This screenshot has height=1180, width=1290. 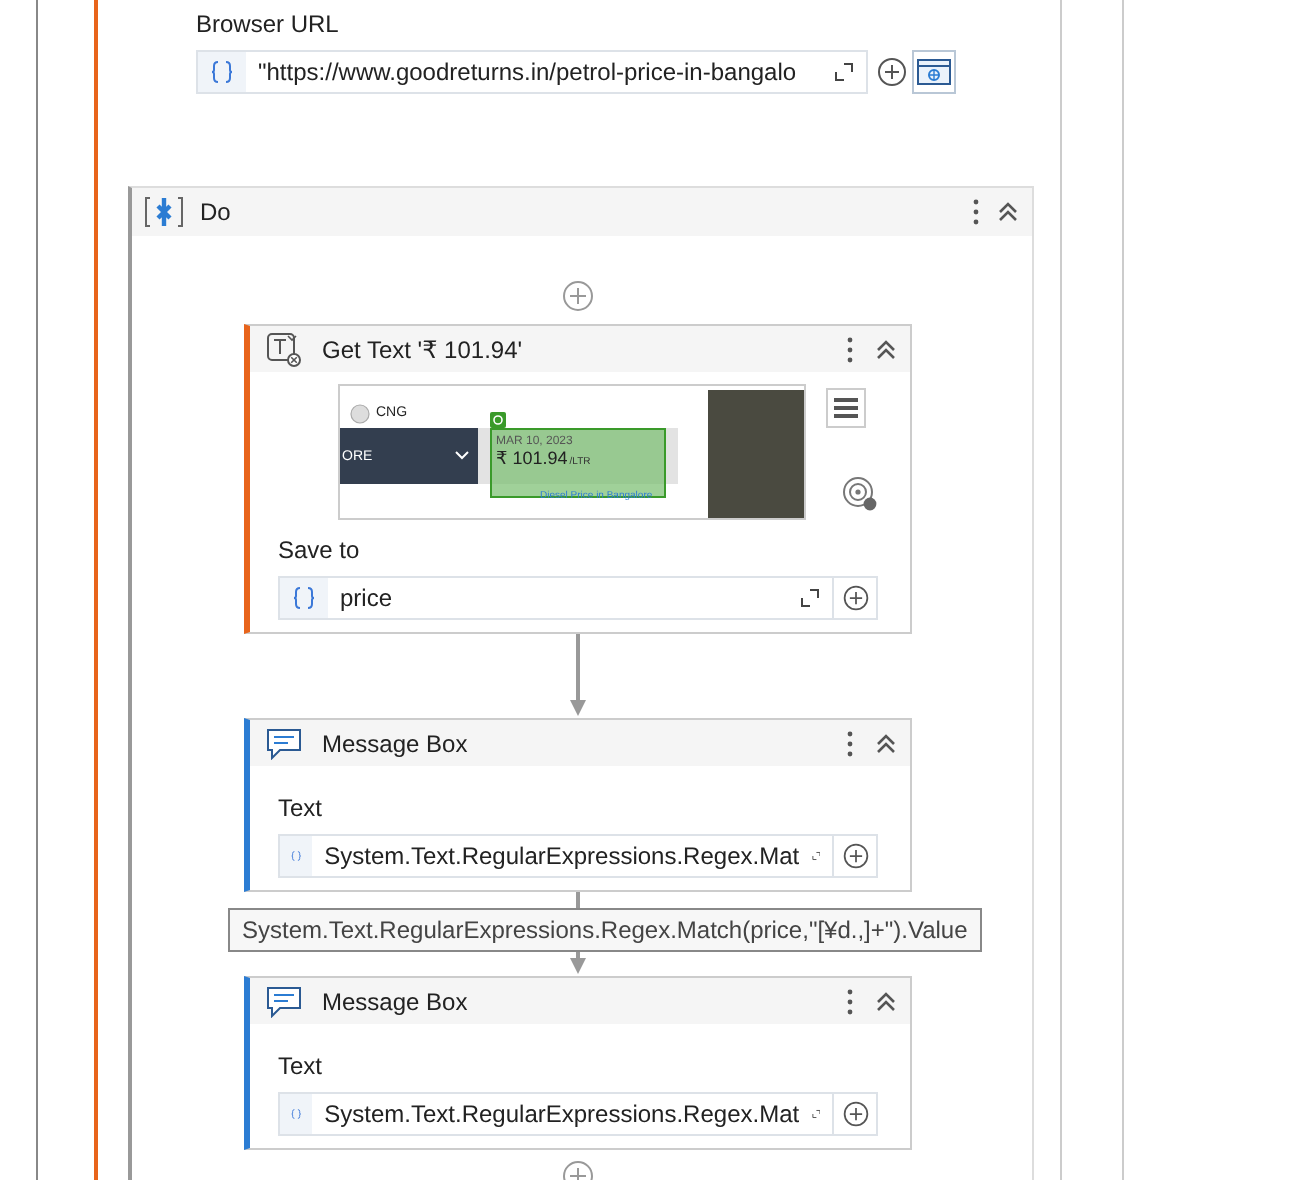 I want to click on browser-window-icon, so click(x=934, y=72).